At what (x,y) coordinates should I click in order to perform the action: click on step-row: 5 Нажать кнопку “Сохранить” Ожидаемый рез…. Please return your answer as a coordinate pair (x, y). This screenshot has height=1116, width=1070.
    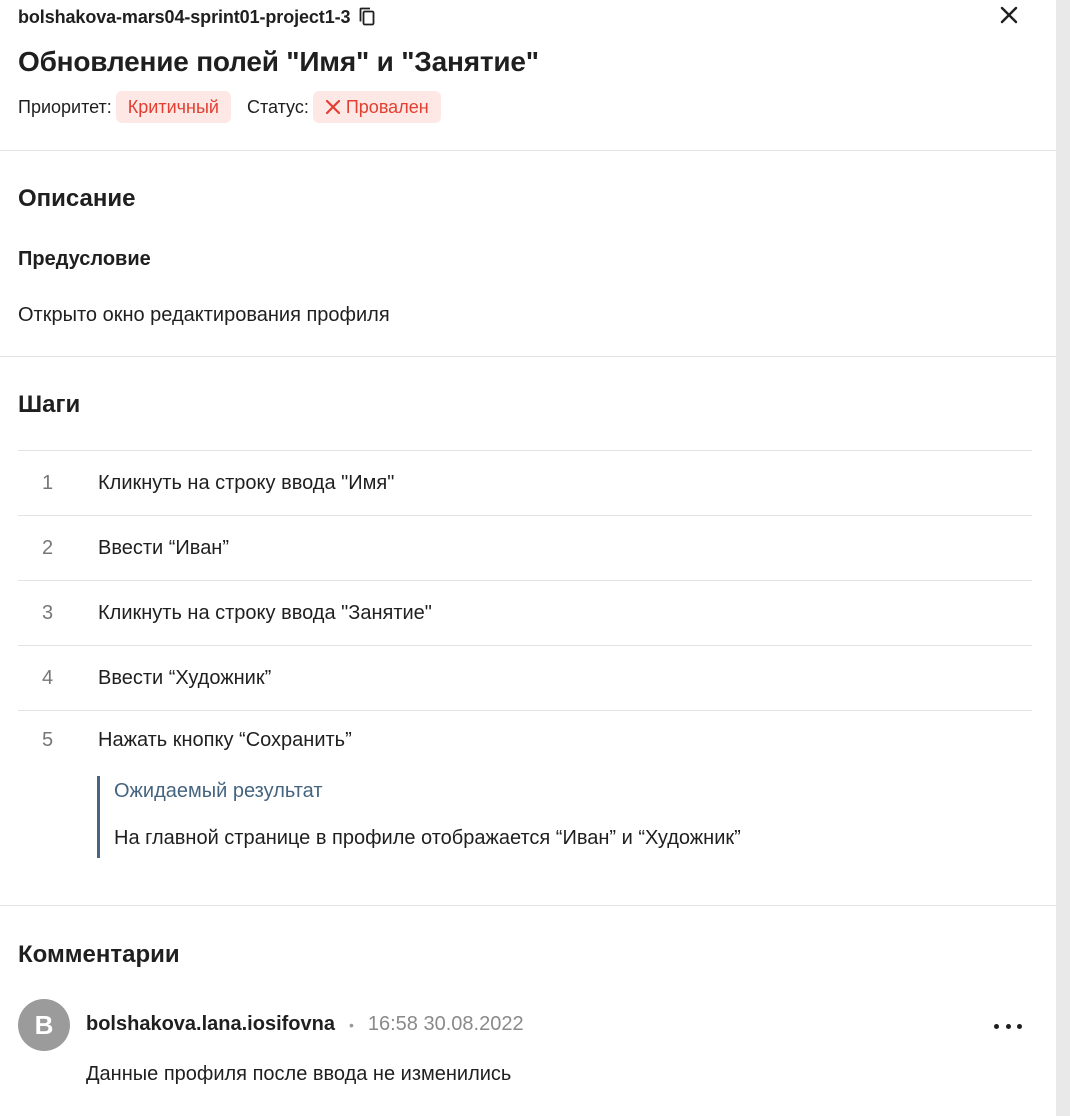
    Looking at the image, I should click on (525, 784).